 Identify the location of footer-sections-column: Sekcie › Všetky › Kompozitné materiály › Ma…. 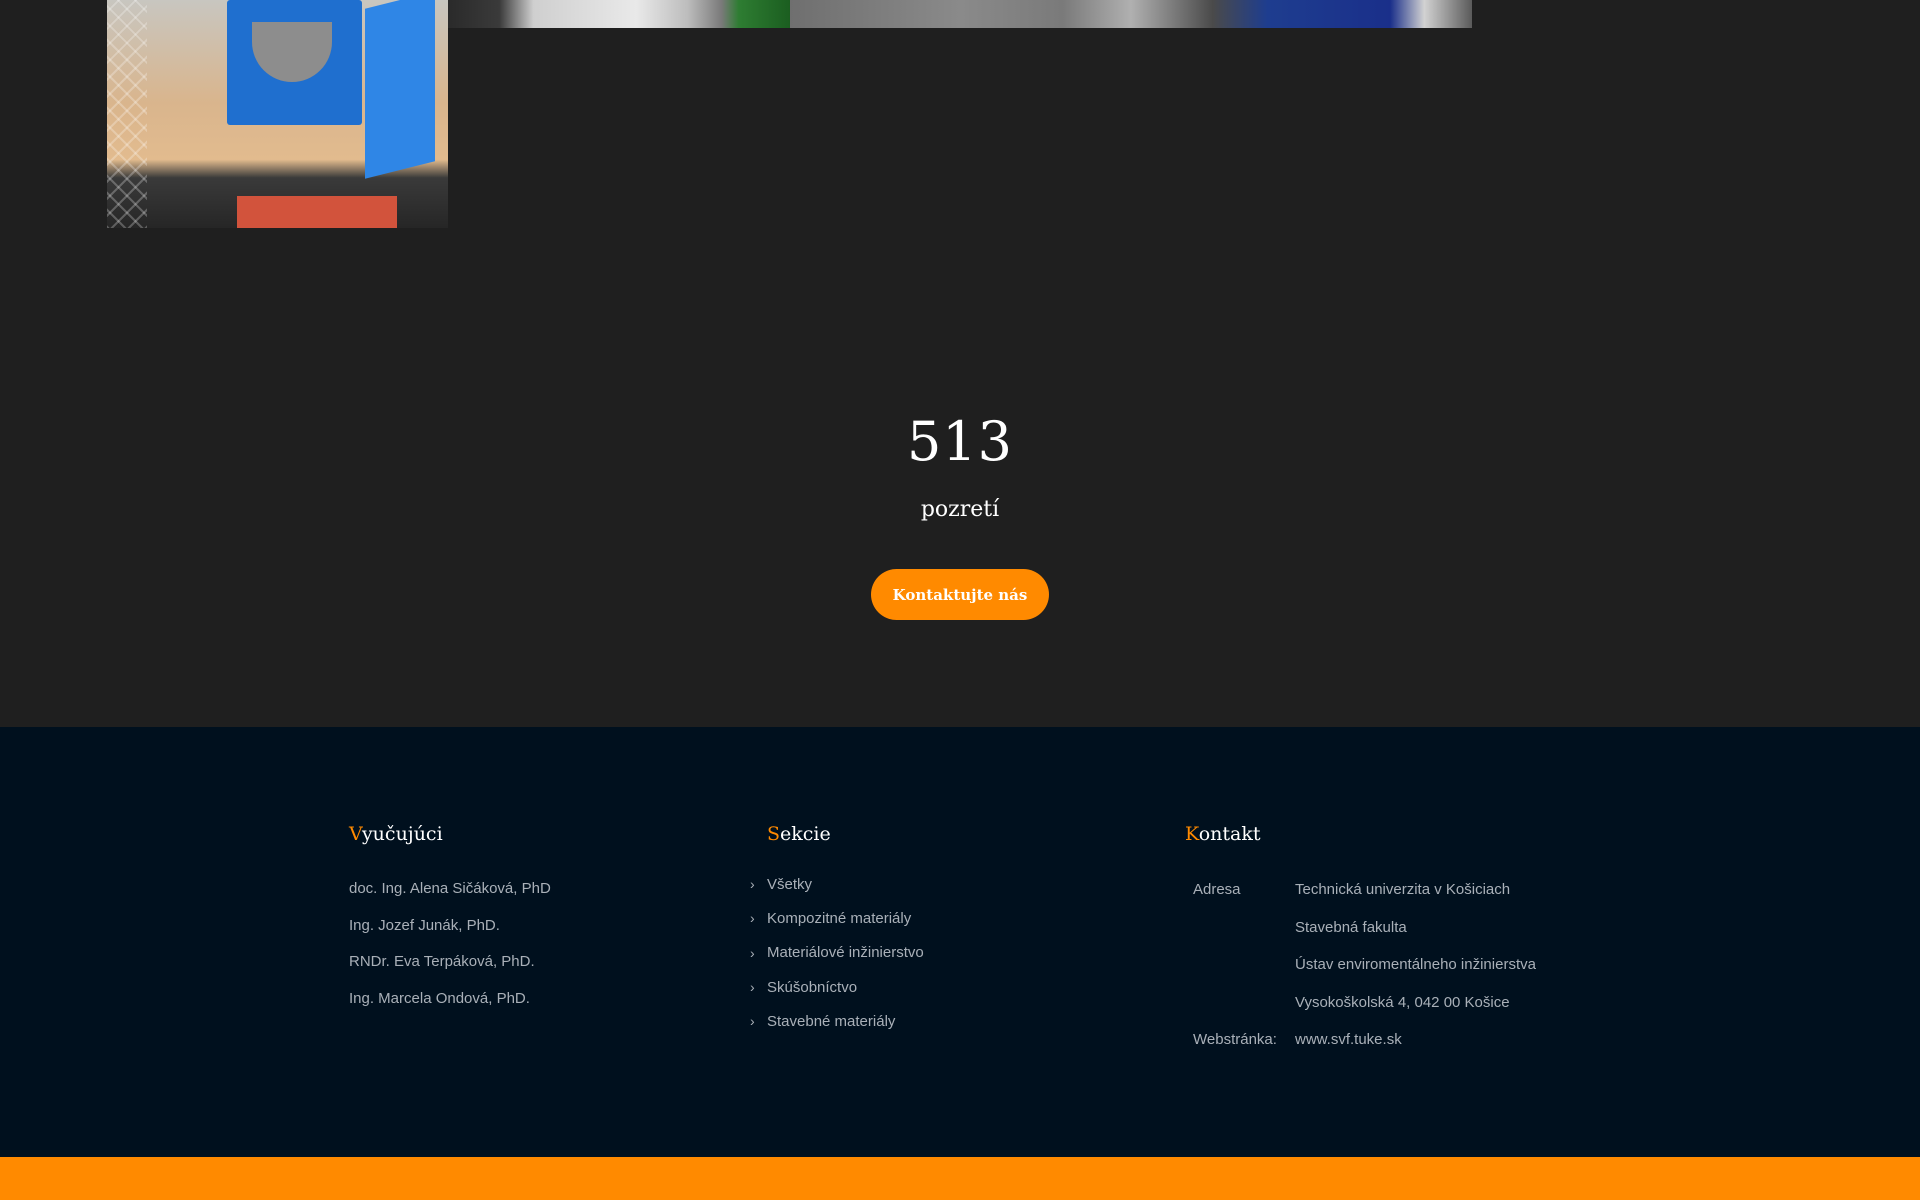
(837, 930).